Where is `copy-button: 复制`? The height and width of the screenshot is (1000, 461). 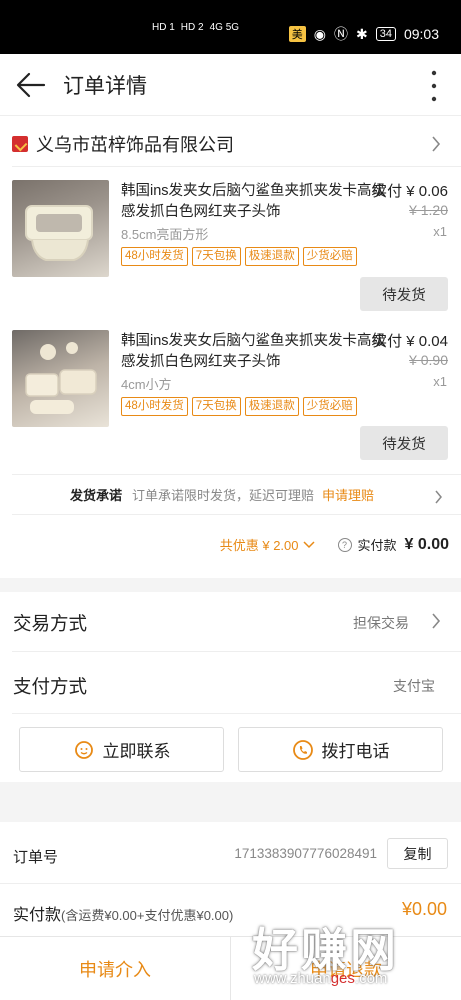
copy-button: 复制 is located at coordinates (417, 853).